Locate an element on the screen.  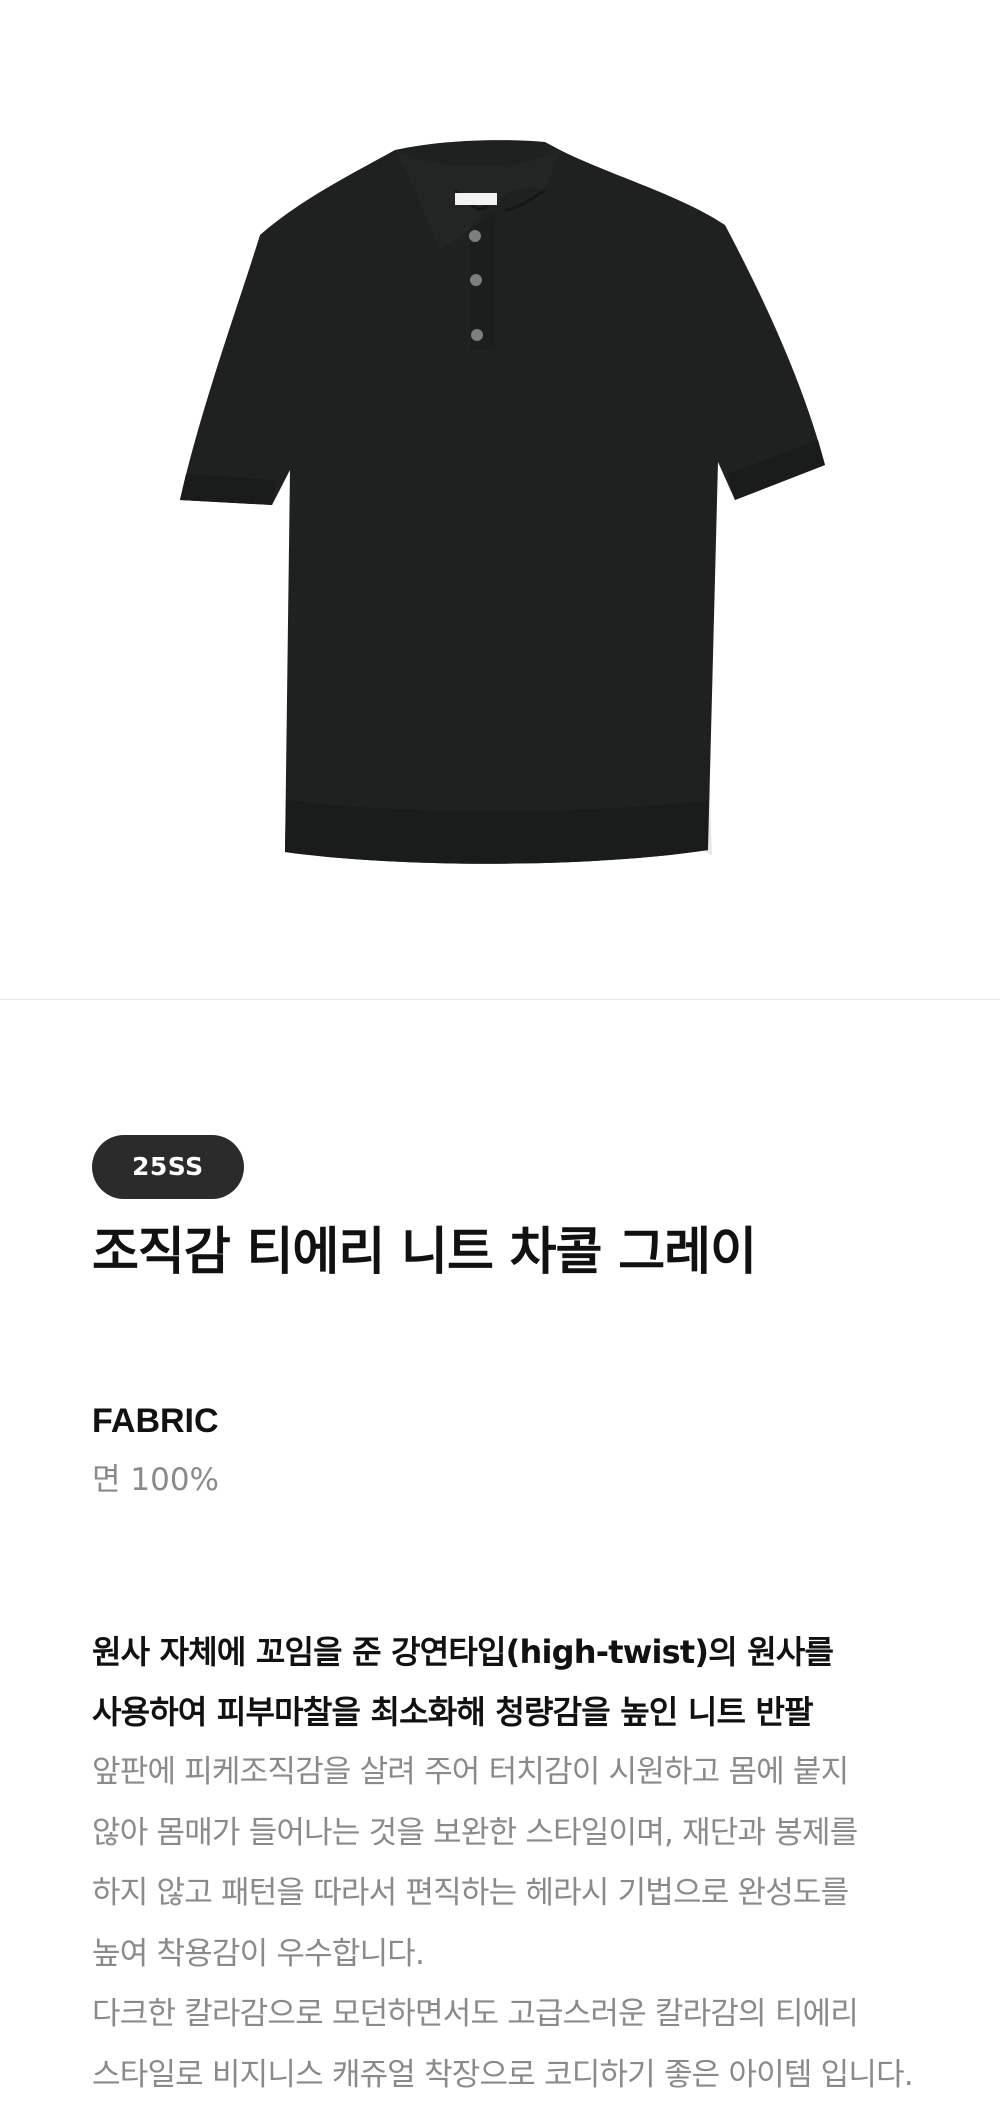
body-line: 스타일로 비지니스 캐쥬얼 착장으로 코디하기 좋은 아이템 입니다. is located at coordinates (503, 2074).